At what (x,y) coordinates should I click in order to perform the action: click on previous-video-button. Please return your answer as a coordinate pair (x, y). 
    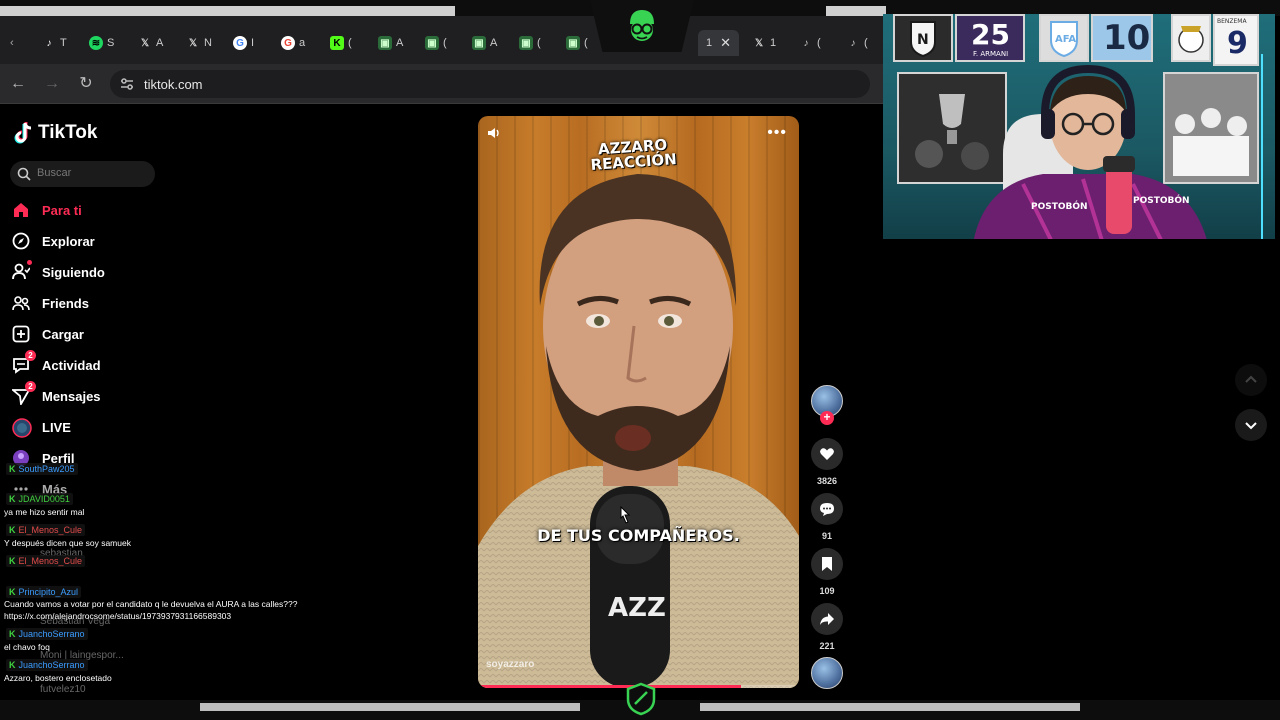
    Looking at the image, I should click on (1251, 380).